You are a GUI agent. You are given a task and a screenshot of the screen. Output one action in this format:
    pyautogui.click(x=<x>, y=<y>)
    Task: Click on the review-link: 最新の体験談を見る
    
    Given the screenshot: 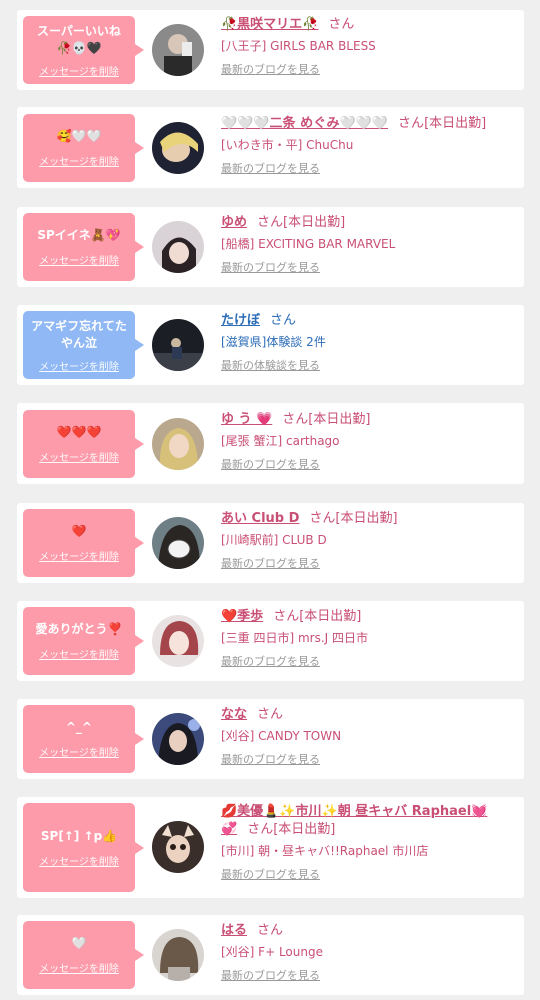 What is the action you would take?
    pyautogui.click(x=369, y=365)
    